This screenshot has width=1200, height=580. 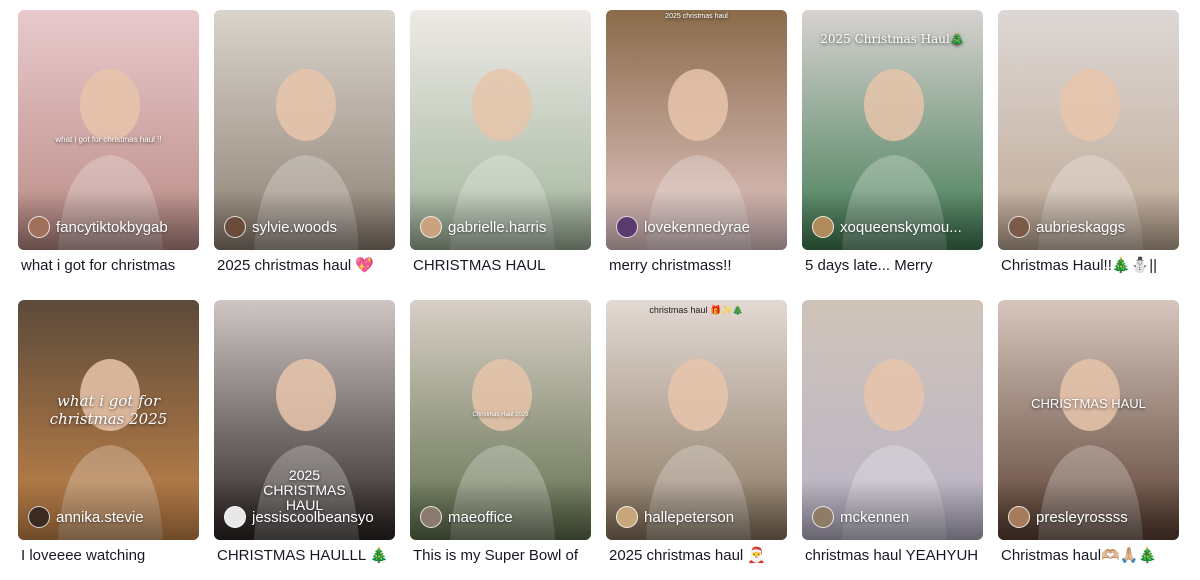 I want to click on video-thumbnail: 2025 CHRISTMAS HAUL jessiscoolbeansyo, so click(x=304, y=420).